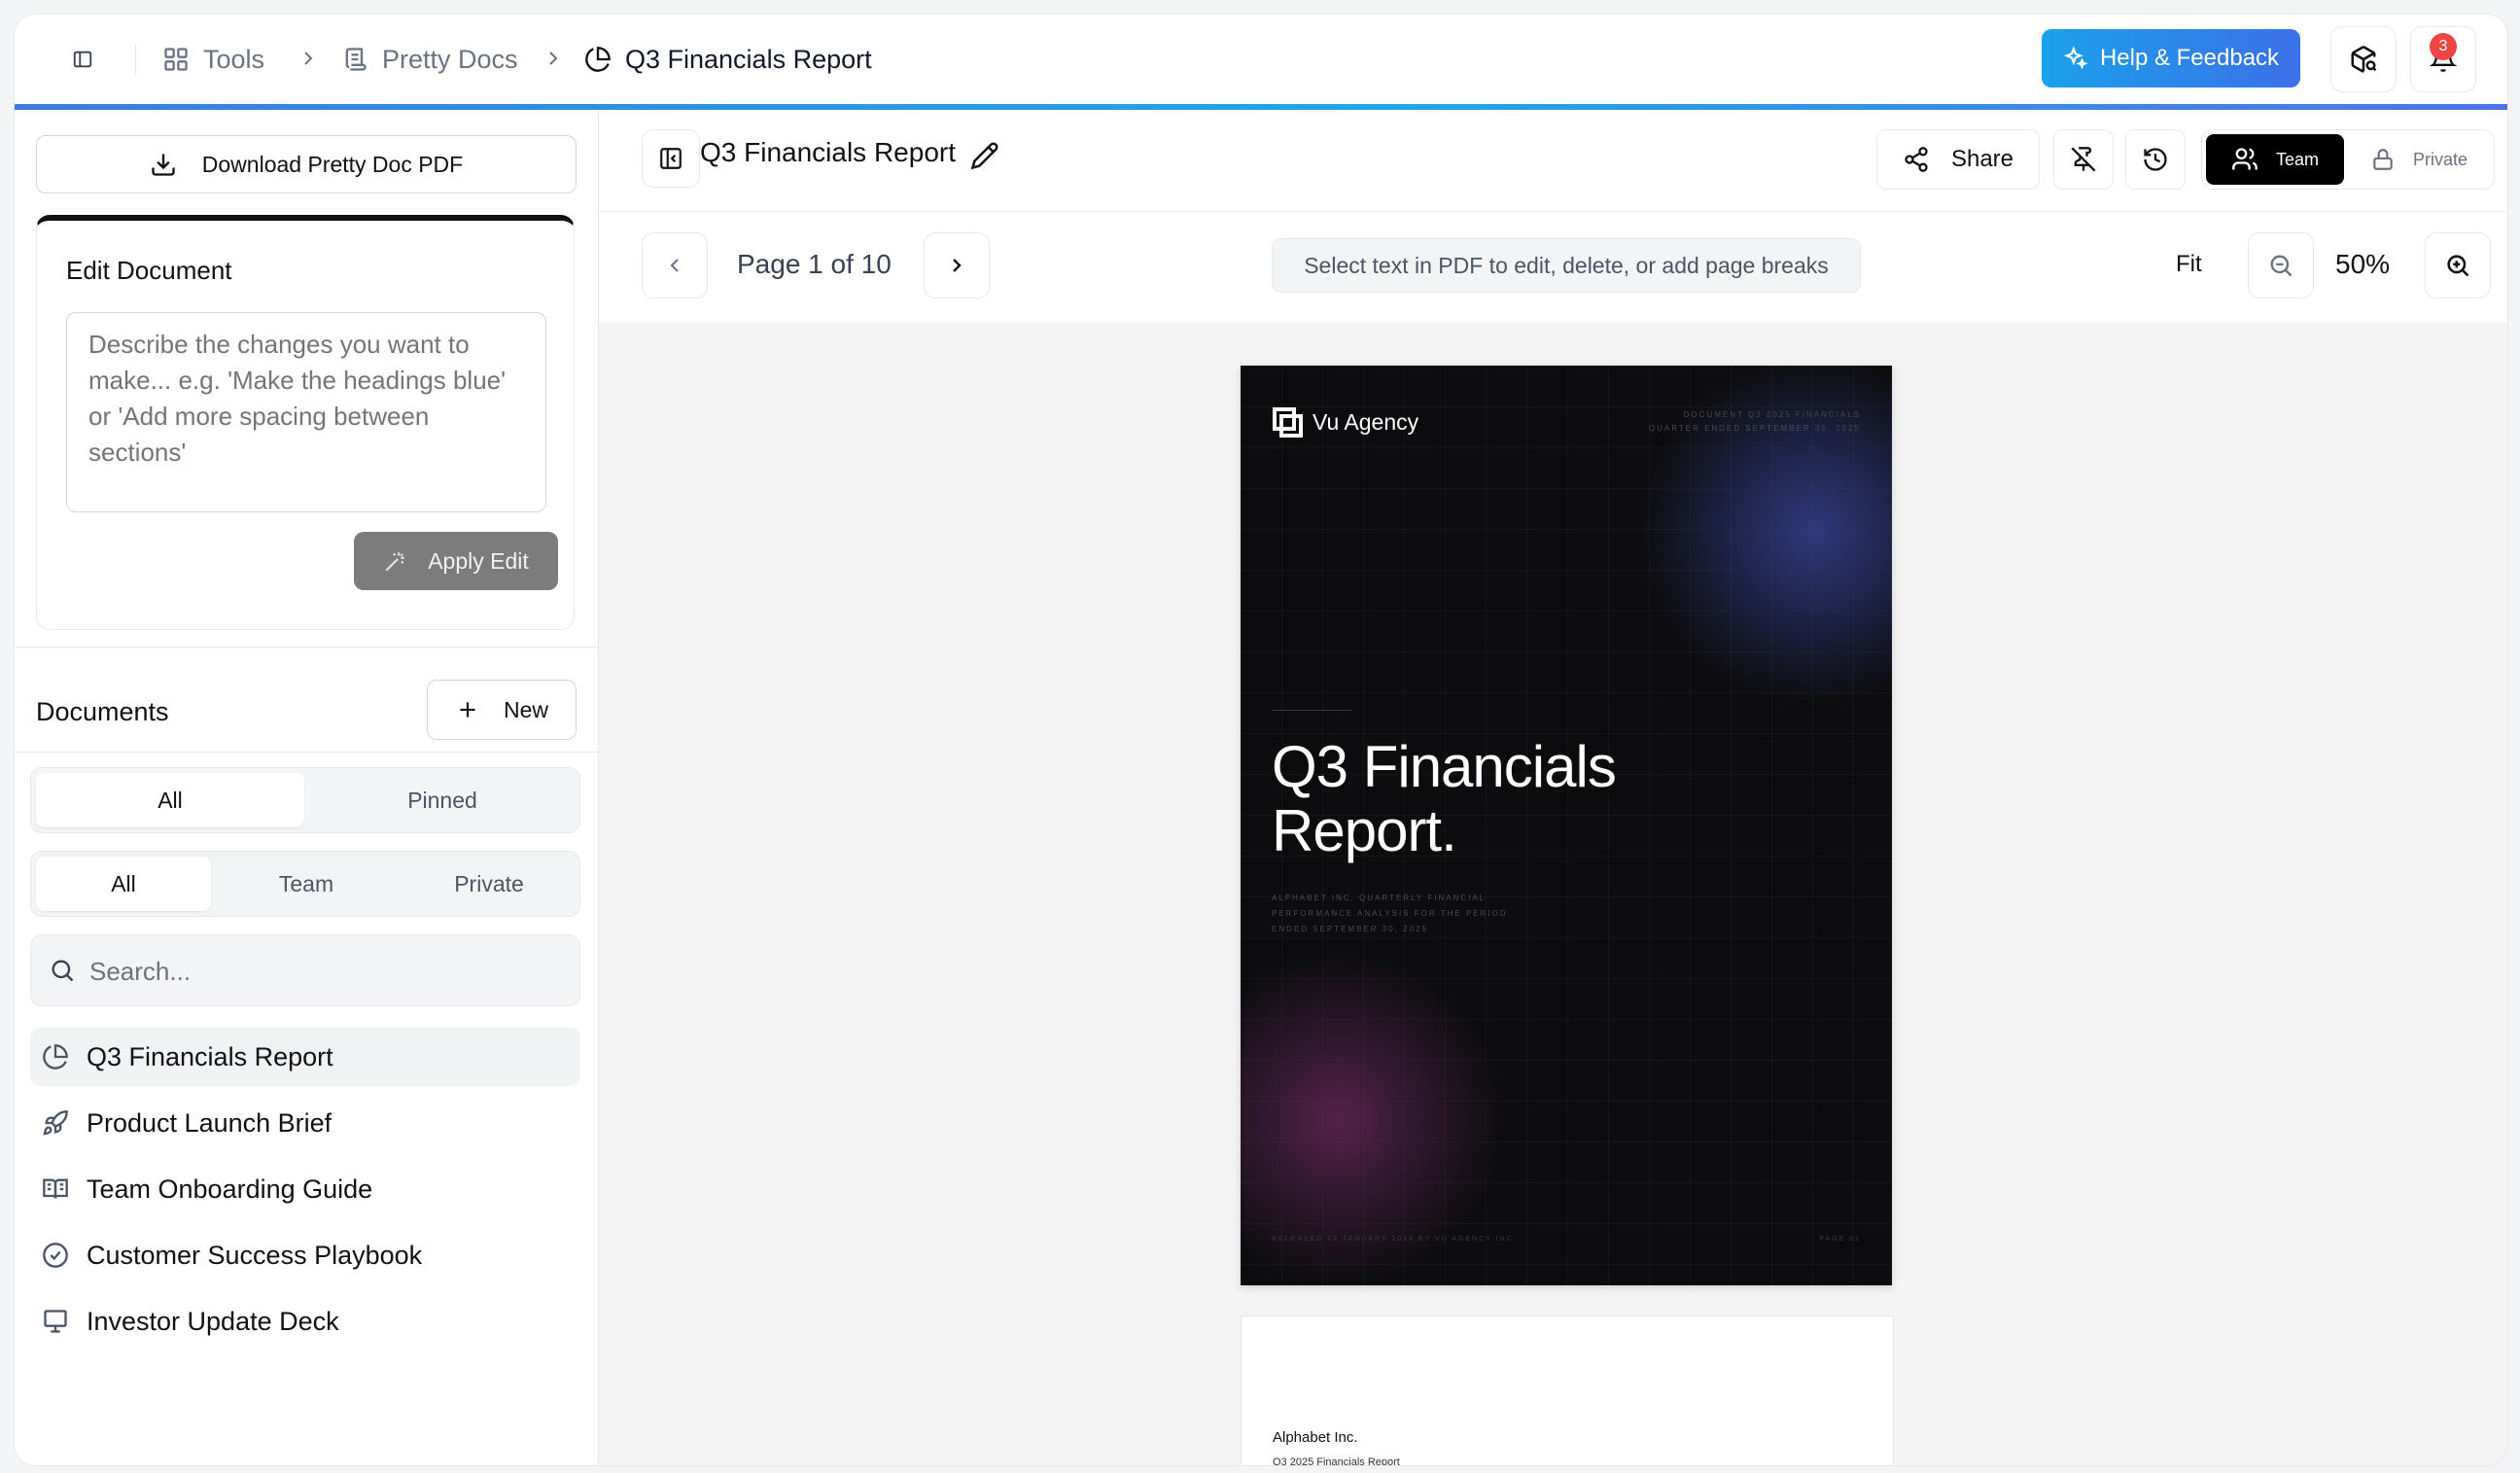 The width and height of the screenshot is (2520, 1473). What do you see at coordinates (525, 709) in the screenshot?
I see `new-document-label: New` at bounding box center [525, 709].